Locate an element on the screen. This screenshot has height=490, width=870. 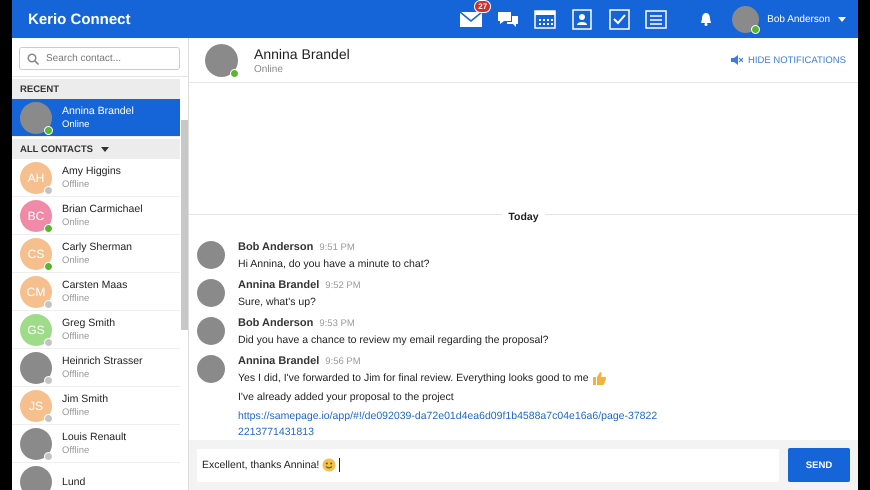
message-text: Yes I did, I've forwarded to Jim for final review. Everything looks good to me is located at coordinates (413, 378).